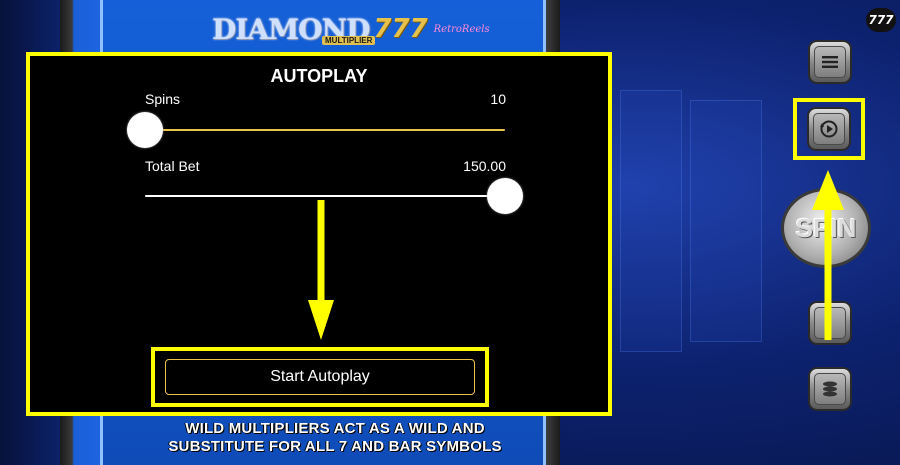 Image resolution: width=900 pixels, height=465 pixels. What do you see at coordinates (321, 270) in the screenshot?
I see `arrow-down-to-start` at bounding box center [321, 270].